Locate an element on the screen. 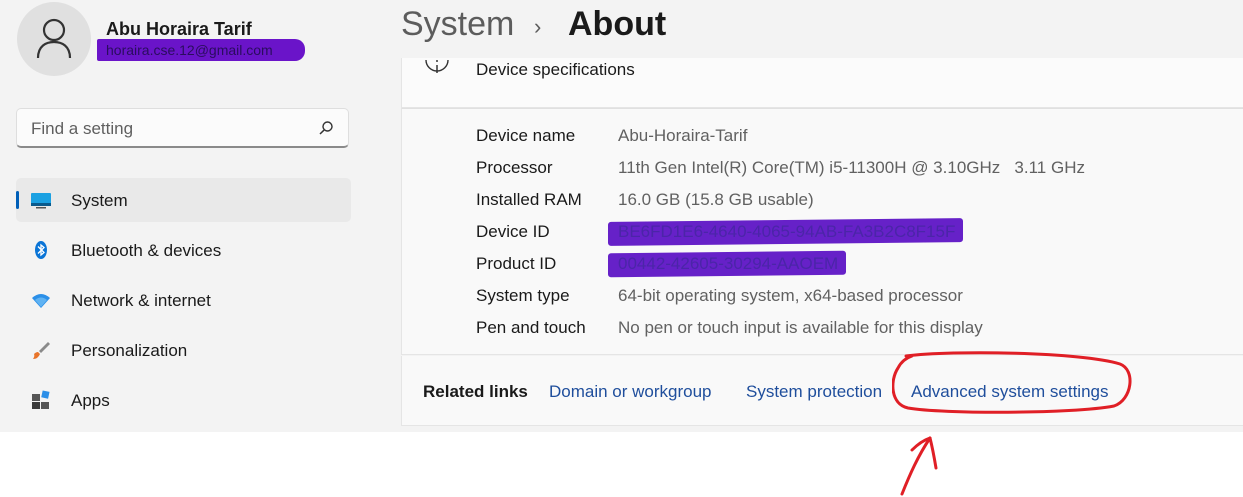 This screenshot has height=497, width=1243. spec-row: Product ID 00442-42605-30294-AAOEM is located at coordinates (657, 266).